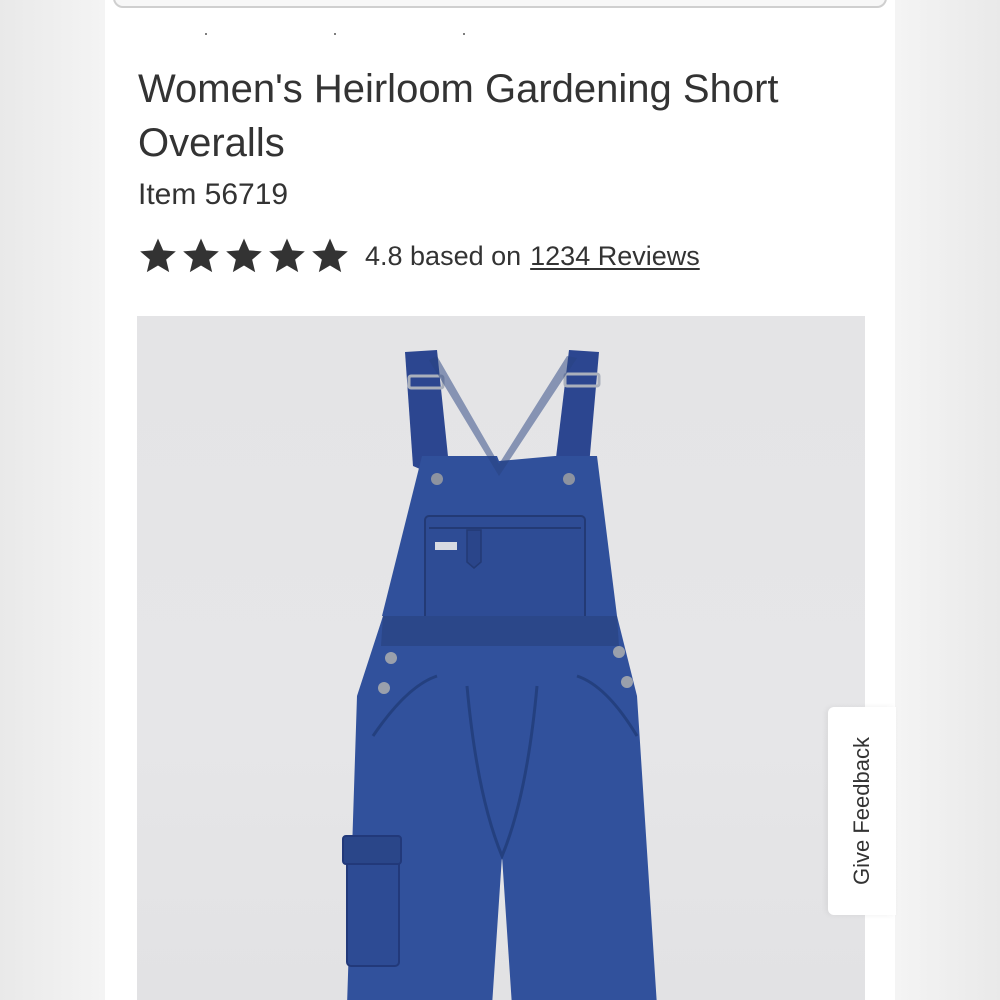 The height and width of the screenshot is (1000, 1000). What do you see at coordinates (500, 4) in the screenshot?
I see `search-bar` at bounding box center [500, 4].